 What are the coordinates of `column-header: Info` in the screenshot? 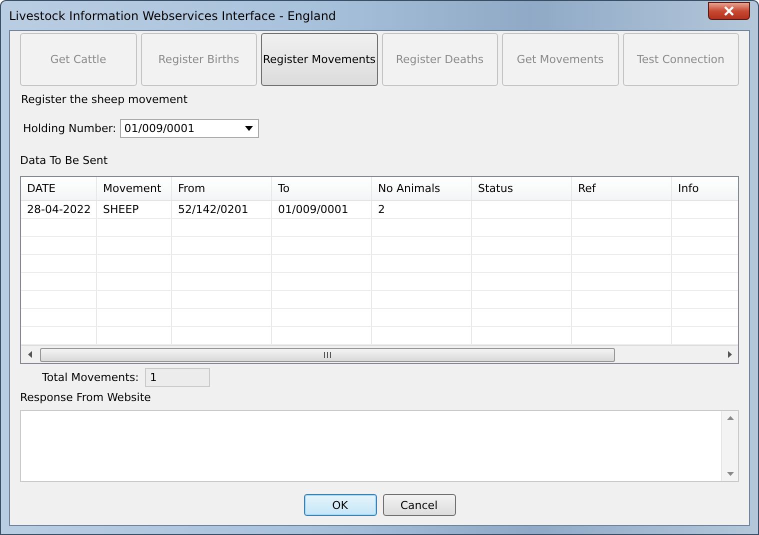 It's located at (705, 188).